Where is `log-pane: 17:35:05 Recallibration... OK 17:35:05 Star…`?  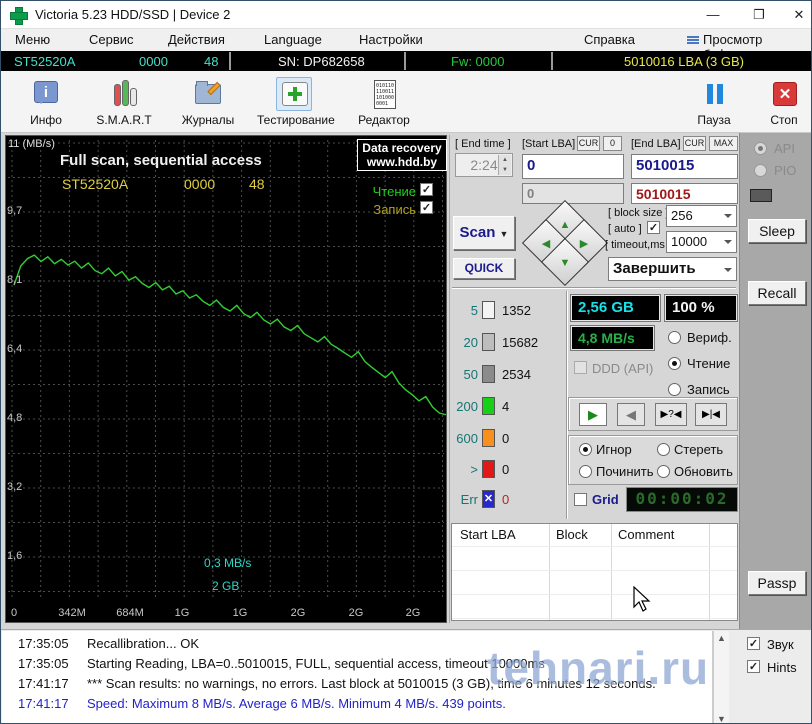 log-pane: 17:35:05 Recallibration... OK 17:35:05 Star… is located at coordinates (357, 677).